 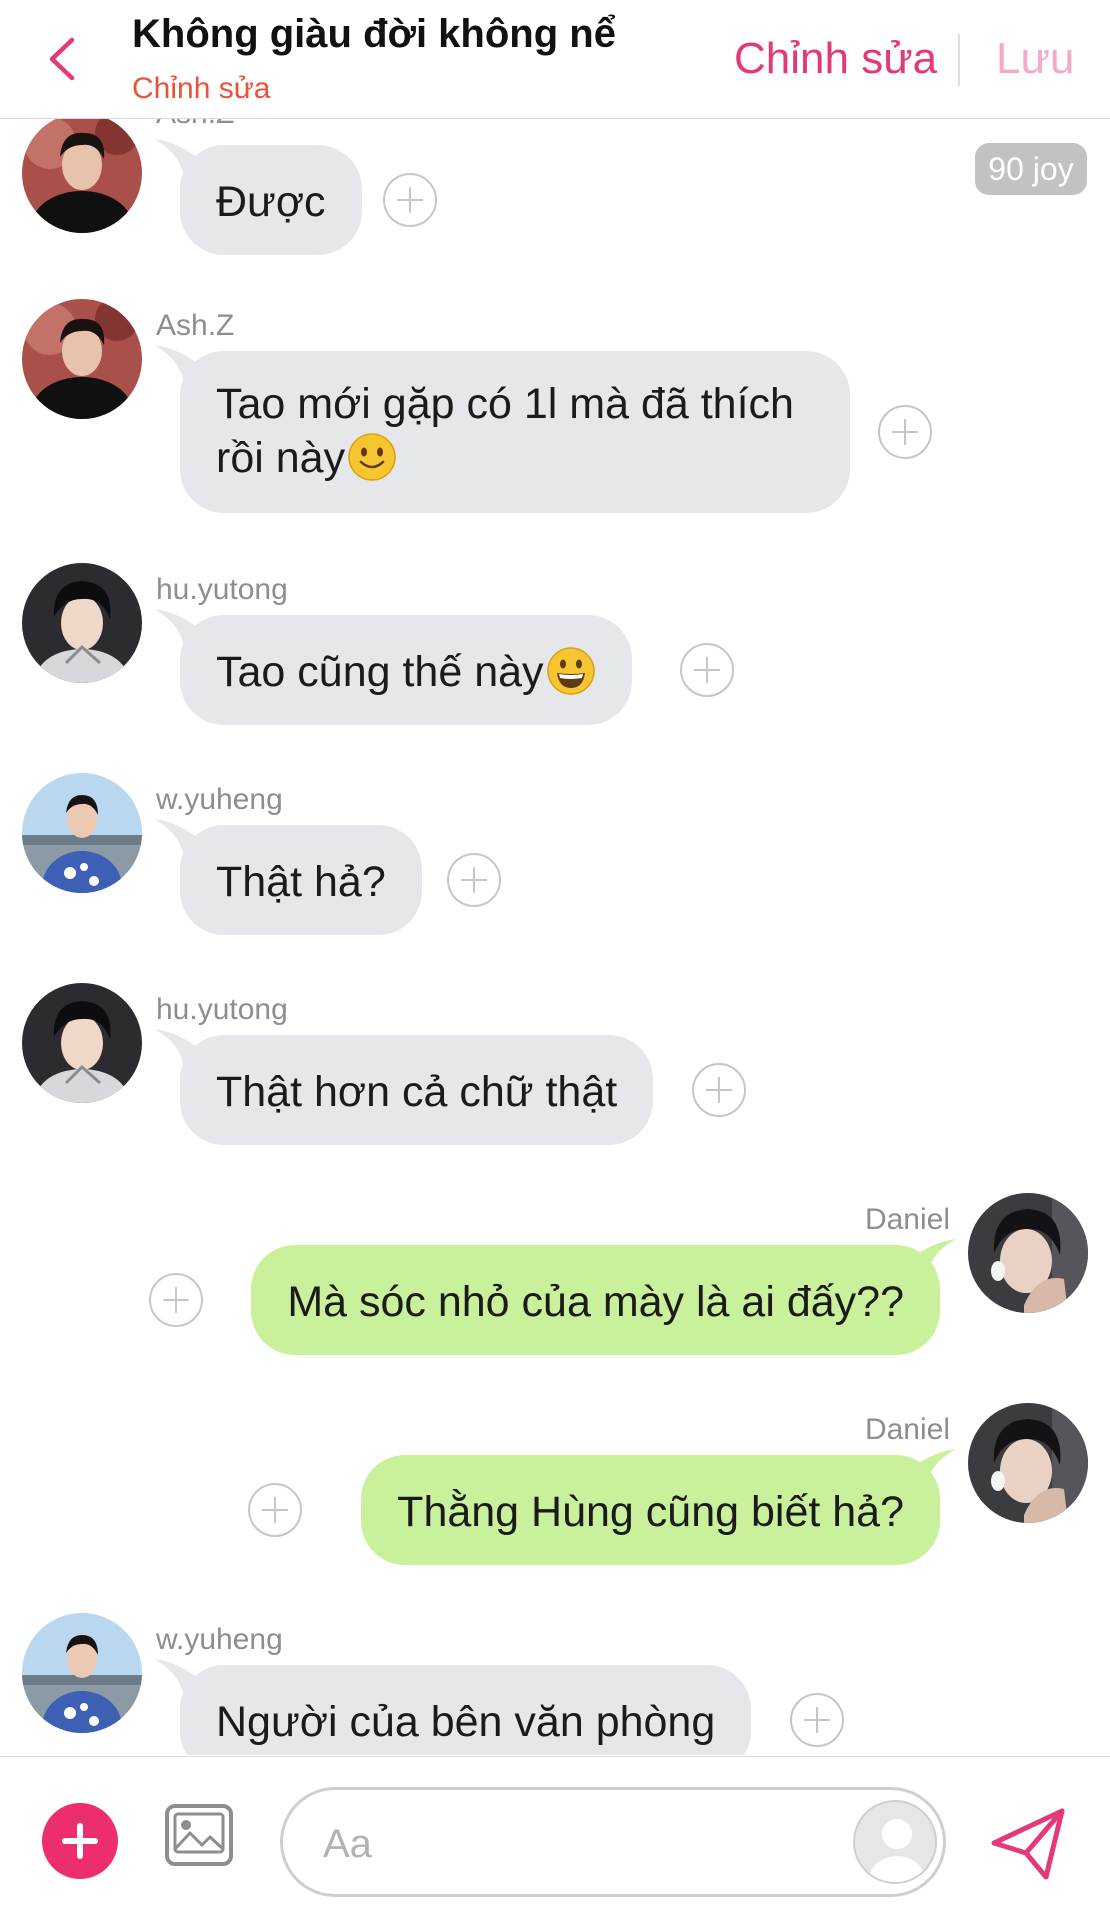 I want to click on message-input, so click(x=563, y=1844).